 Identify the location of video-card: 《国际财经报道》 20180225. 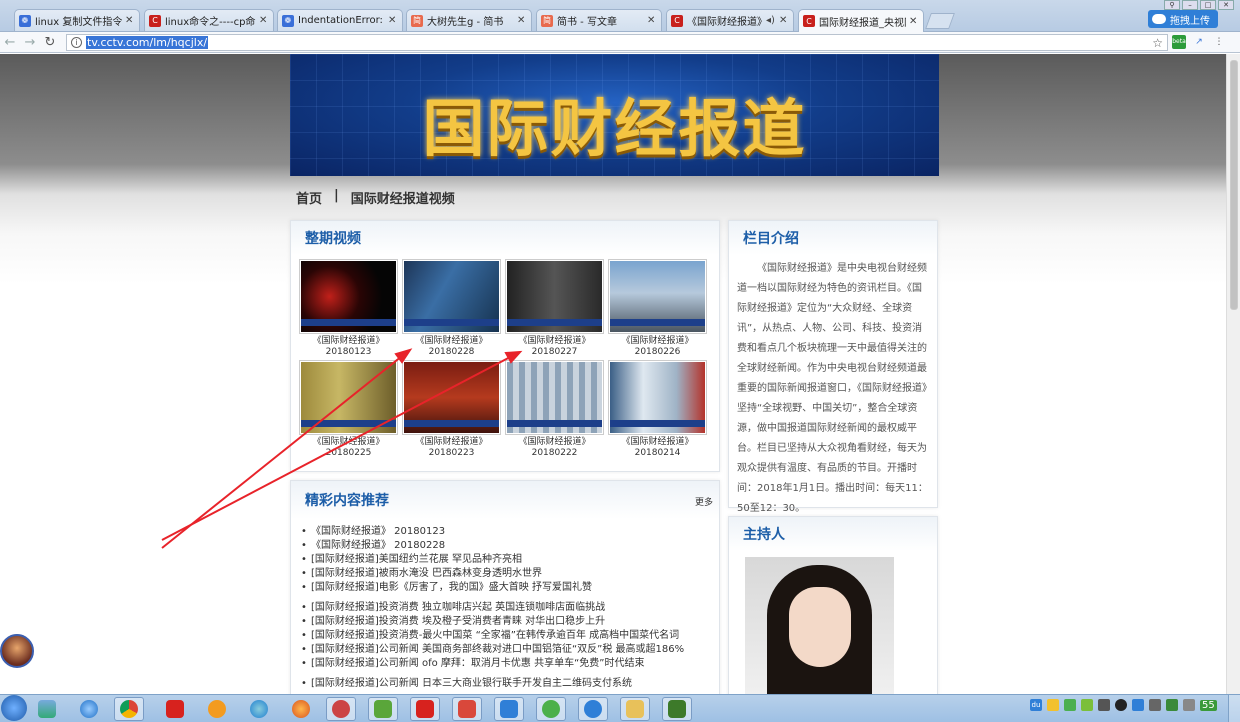
(348, 409).